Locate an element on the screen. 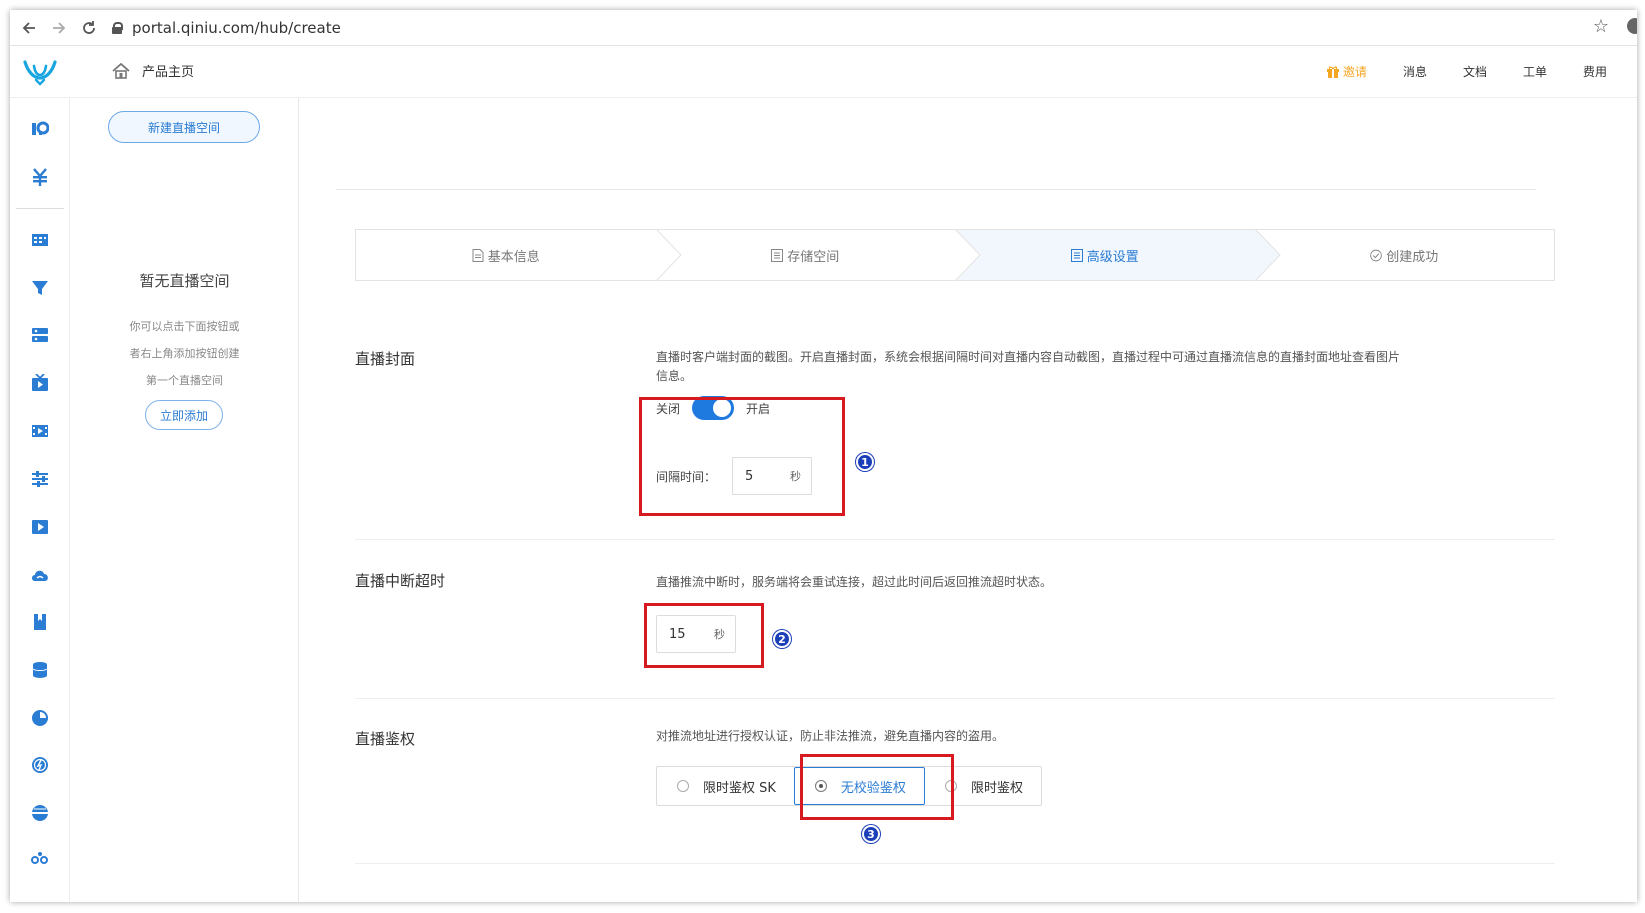  live-icon is located at coordinates (40, 383).